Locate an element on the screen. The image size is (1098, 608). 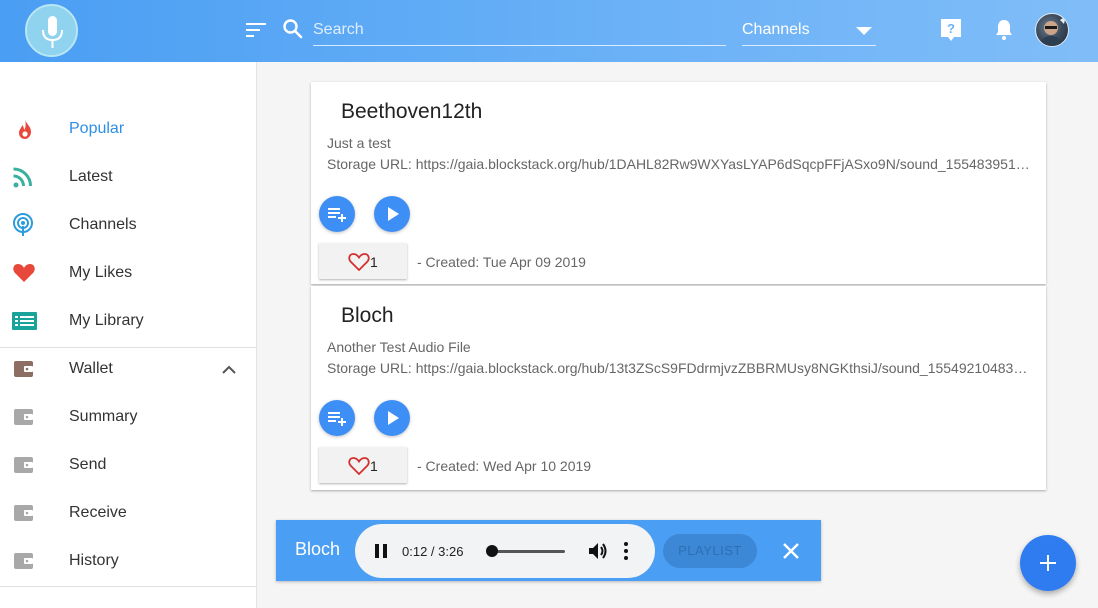
more-options-icon is located at coordinates (626, 551).